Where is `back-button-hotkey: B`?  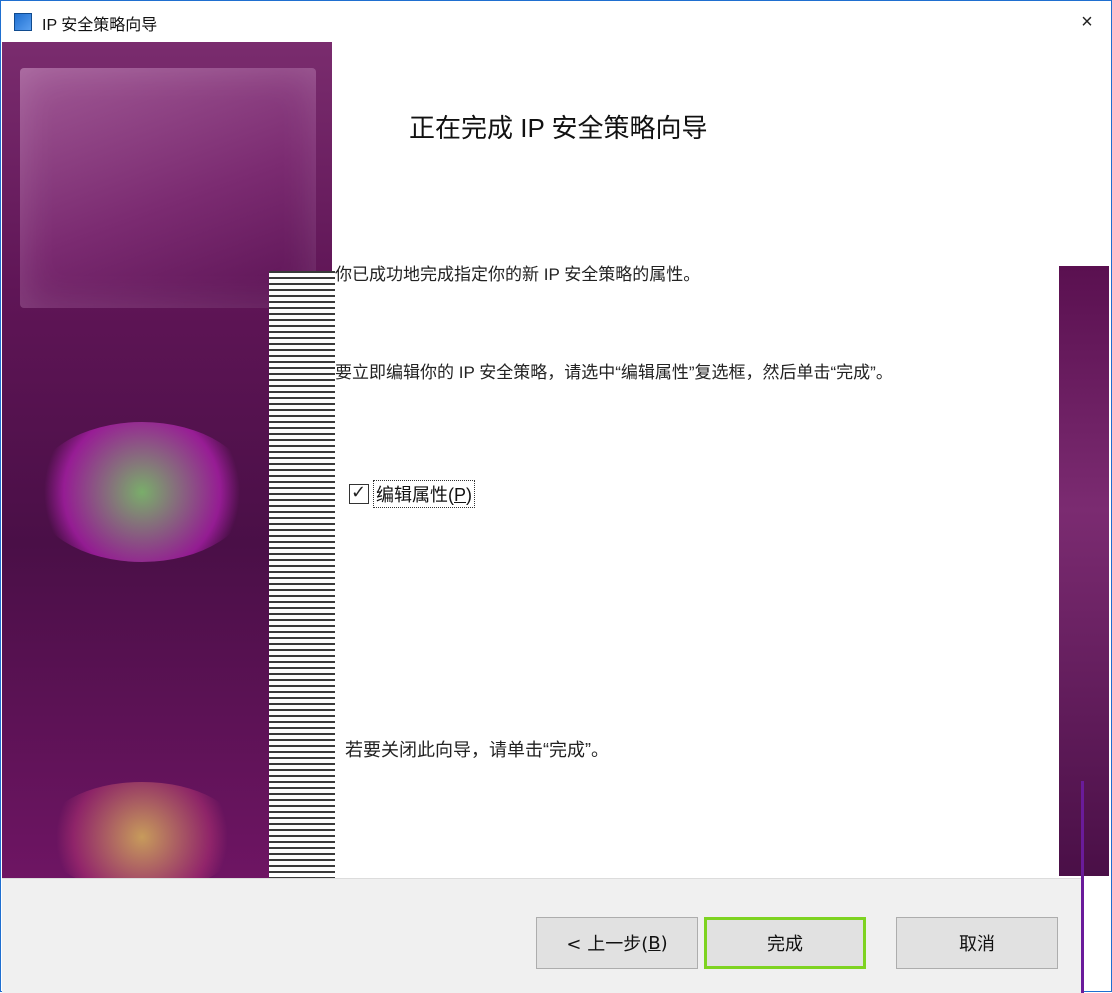 back-button-hotkey: B is located at coordinates (654, 943).